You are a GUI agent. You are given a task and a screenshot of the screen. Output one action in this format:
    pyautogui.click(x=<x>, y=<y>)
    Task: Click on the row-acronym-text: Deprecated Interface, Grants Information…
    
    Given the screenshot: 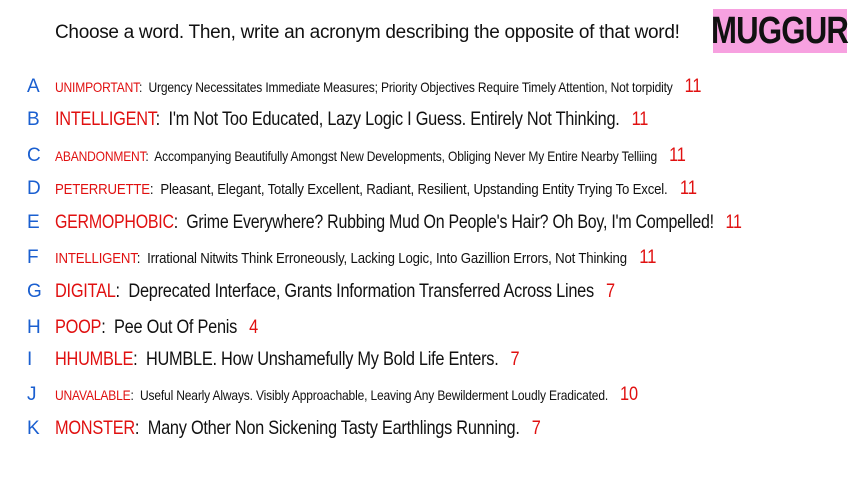 What is the action you would take?
    pyautogui.click(x=361, y=291)
    